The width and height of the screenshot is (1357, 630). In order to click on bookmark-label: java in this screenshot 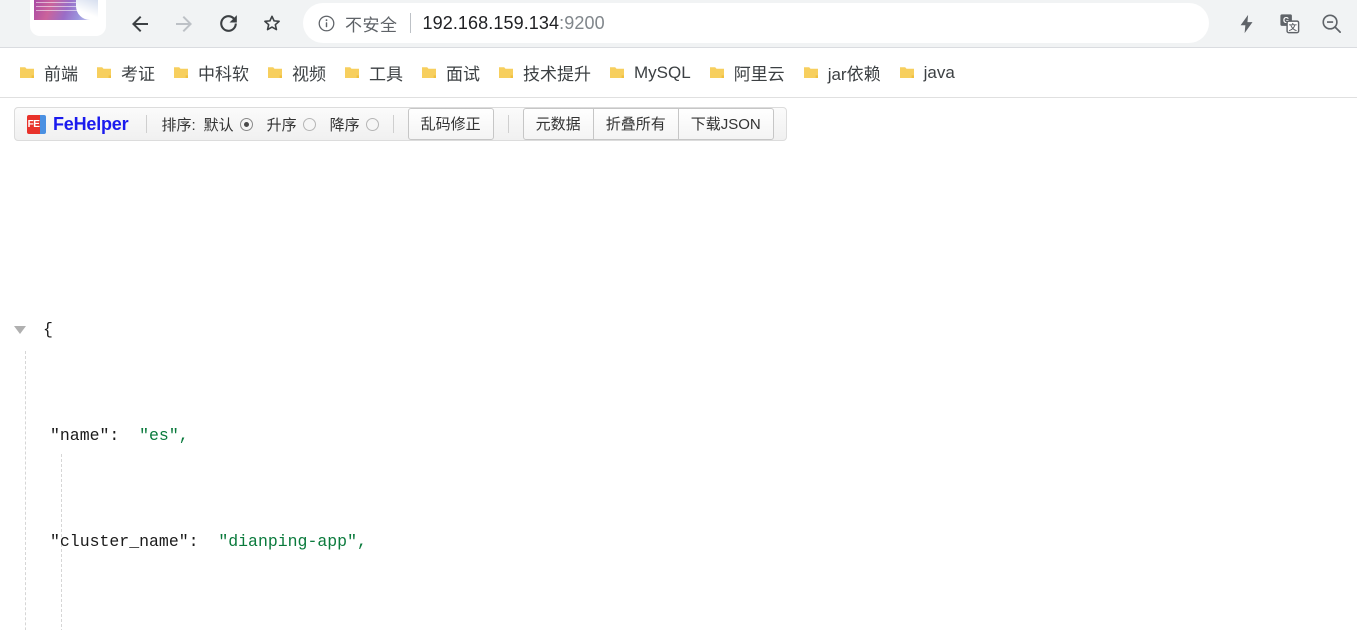, I will do `click(939, 72)`.